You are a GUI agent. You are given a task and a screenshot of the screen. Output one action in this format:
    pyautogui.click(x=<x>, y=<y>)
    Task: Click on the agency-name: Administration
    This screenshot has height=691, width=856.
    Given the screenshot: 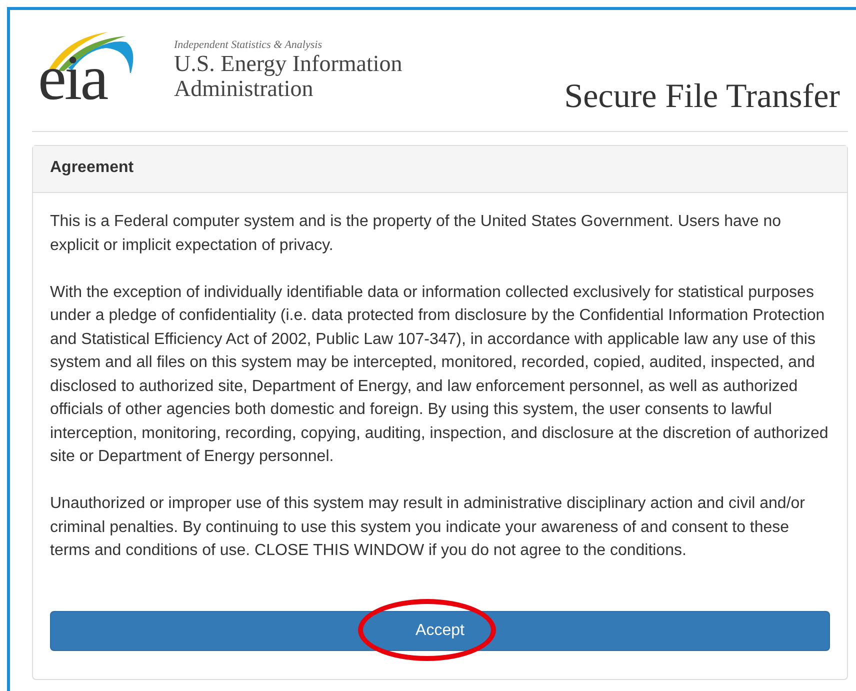 What is the action you would take?
    pyautogui.click(x=244, y=88)
    